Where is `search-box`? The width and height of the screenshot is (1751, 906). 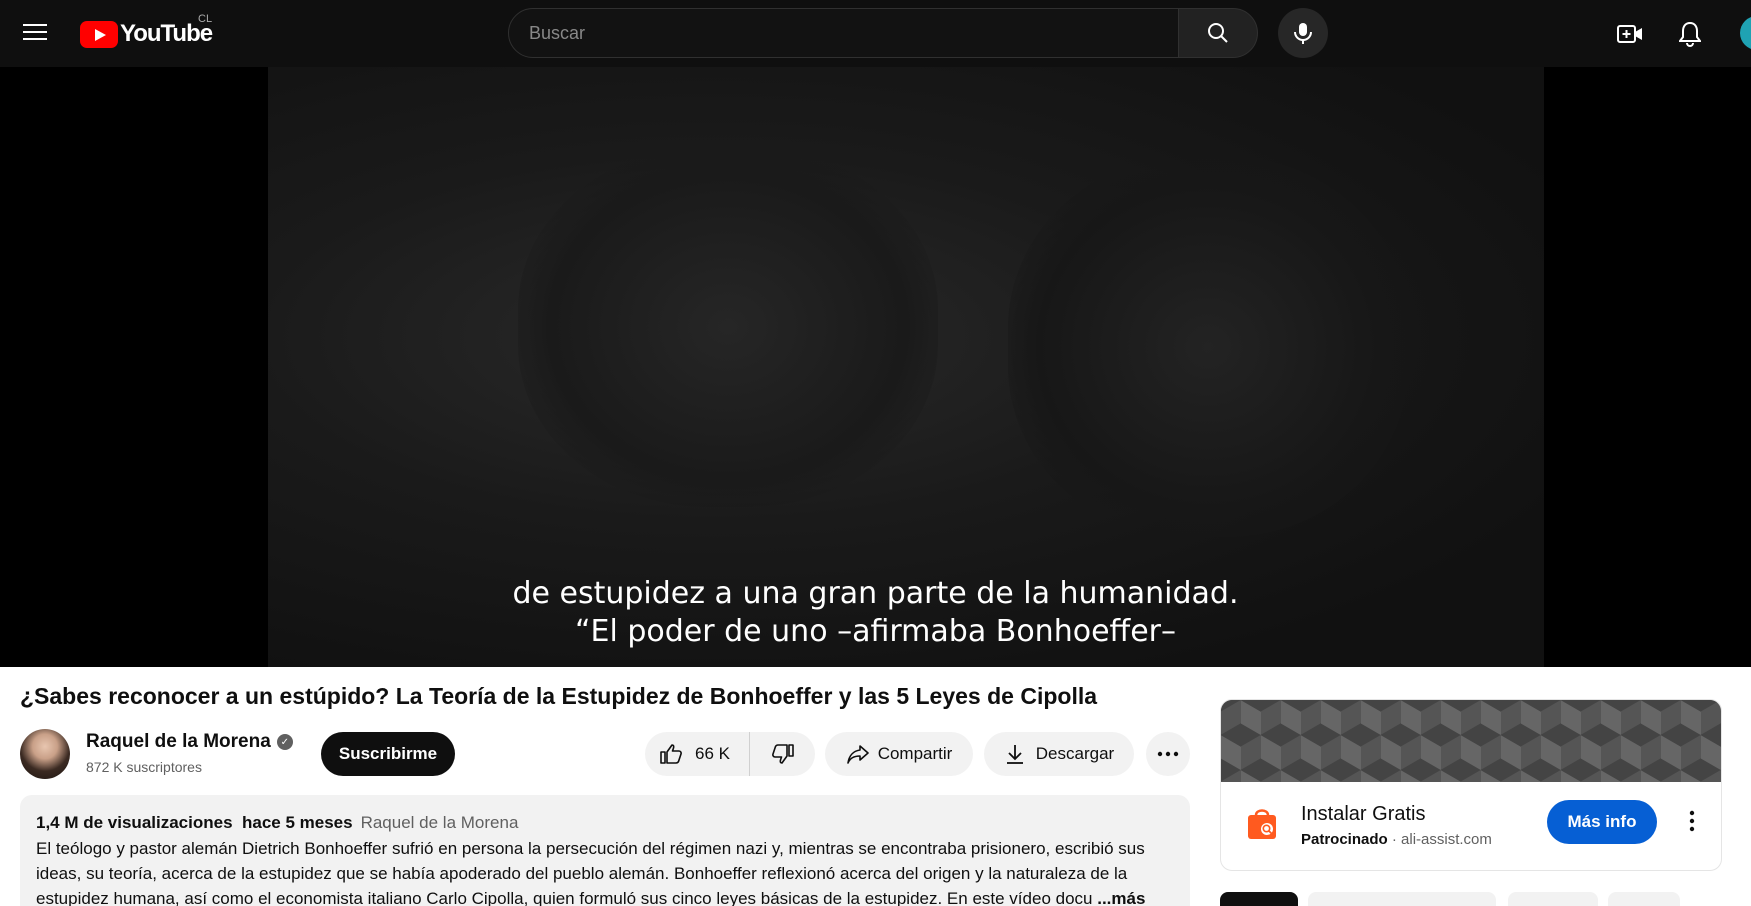 search-box is located at coordinates (844, 33).